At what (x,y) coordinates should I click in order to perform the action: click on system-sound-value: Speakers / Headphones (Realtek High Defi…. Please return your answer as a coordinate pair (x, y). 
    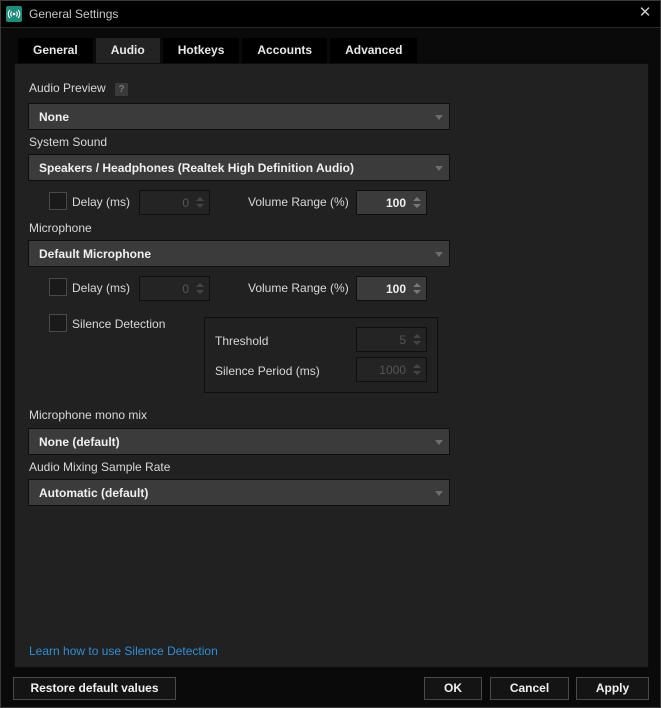
    Looking at the image, I should click on (196, 168).